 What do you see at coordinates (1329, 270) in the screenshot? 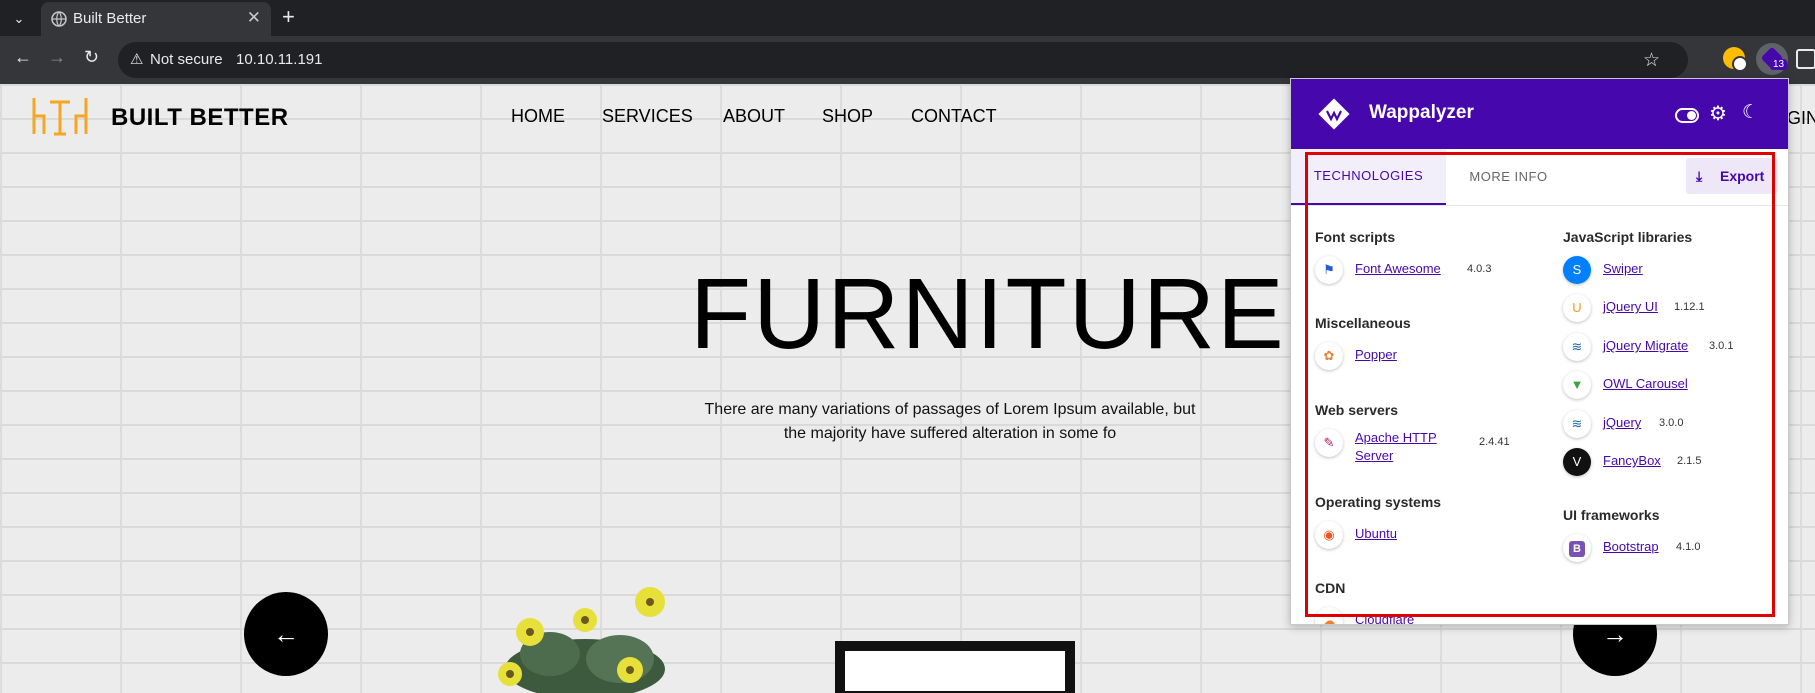
I see `flag-icon: ⚑` at bounding box center [1329, 270].